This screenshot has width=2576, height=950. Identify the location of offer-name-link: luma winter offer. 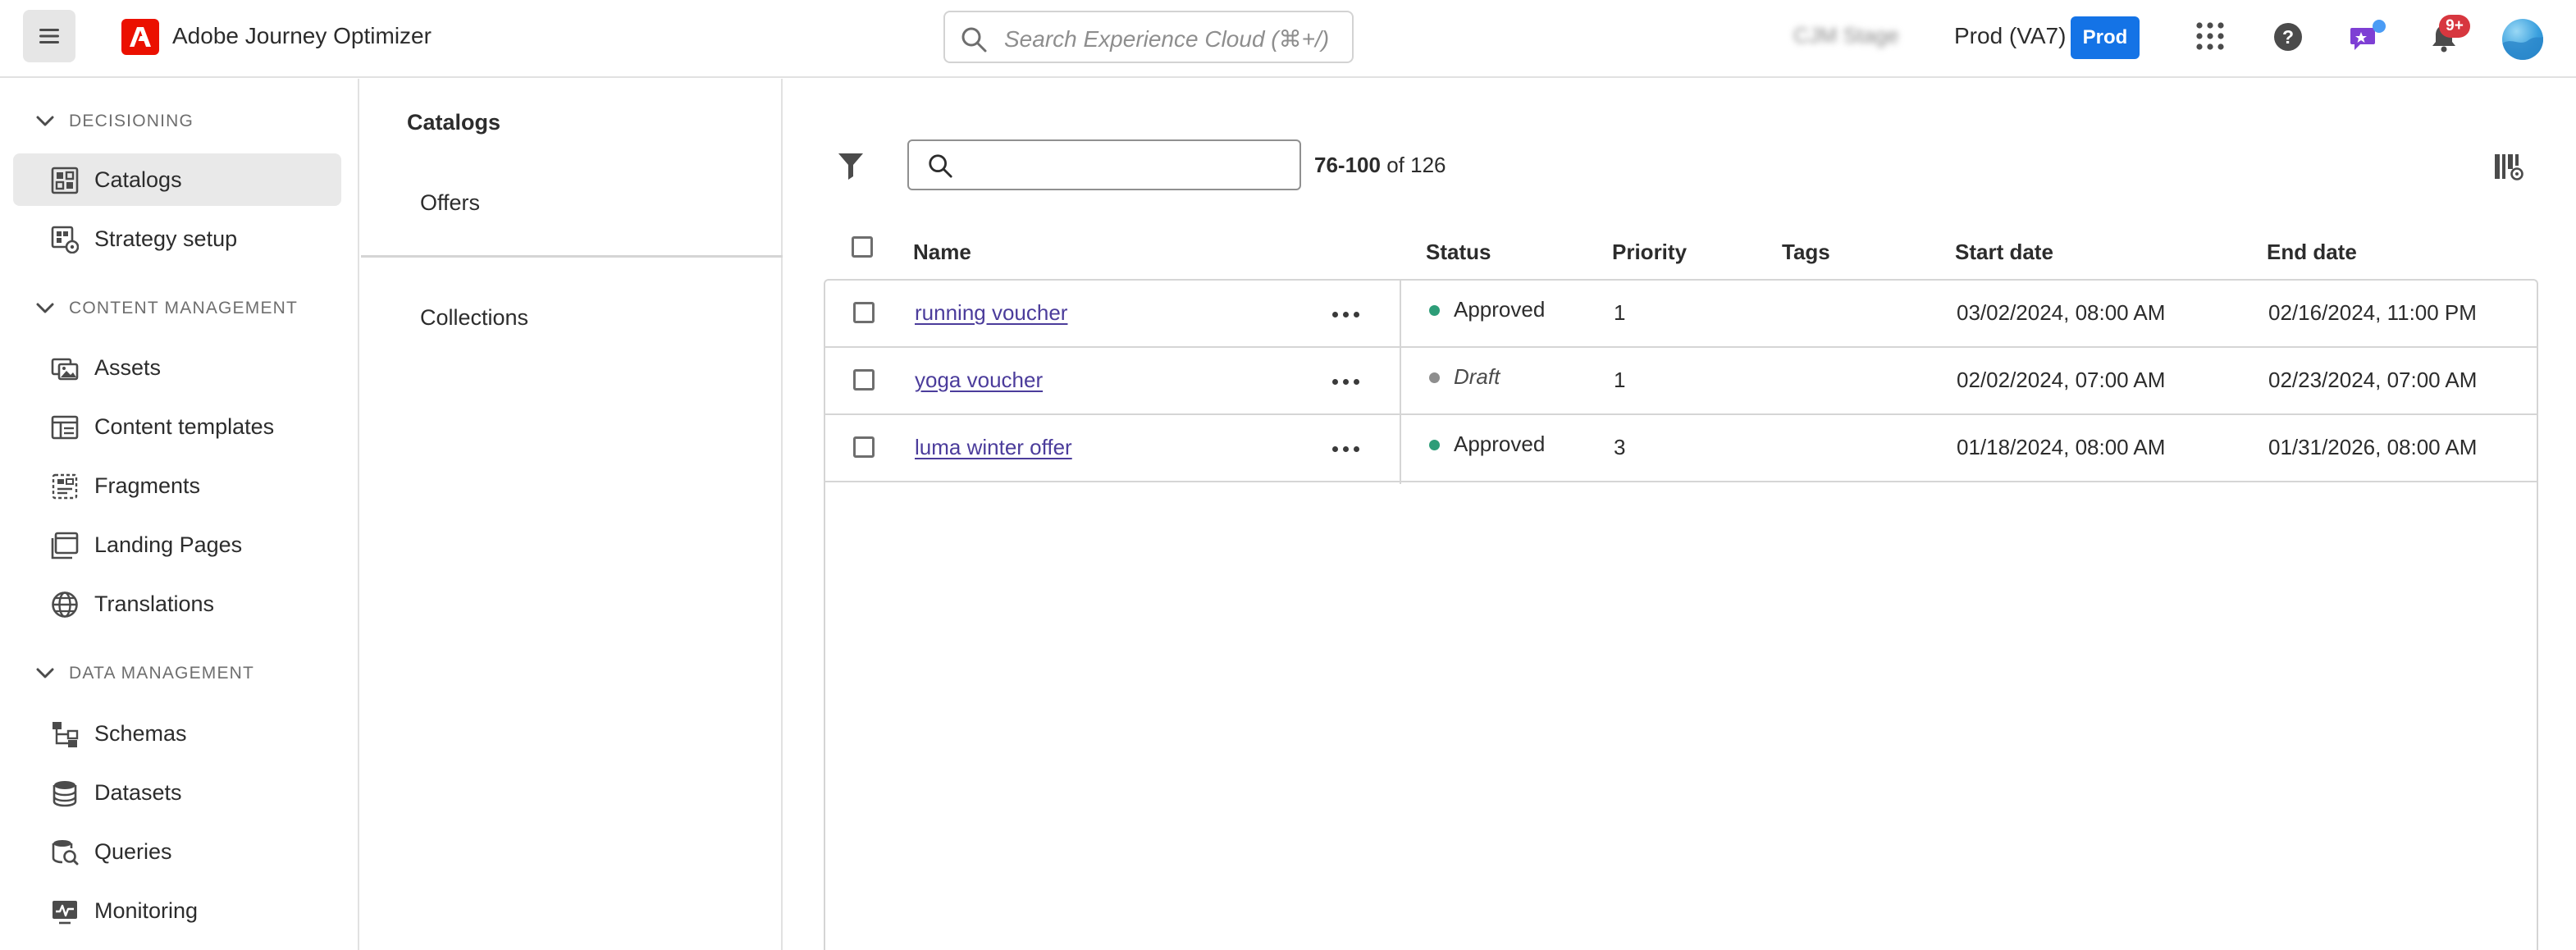
(994, 447).